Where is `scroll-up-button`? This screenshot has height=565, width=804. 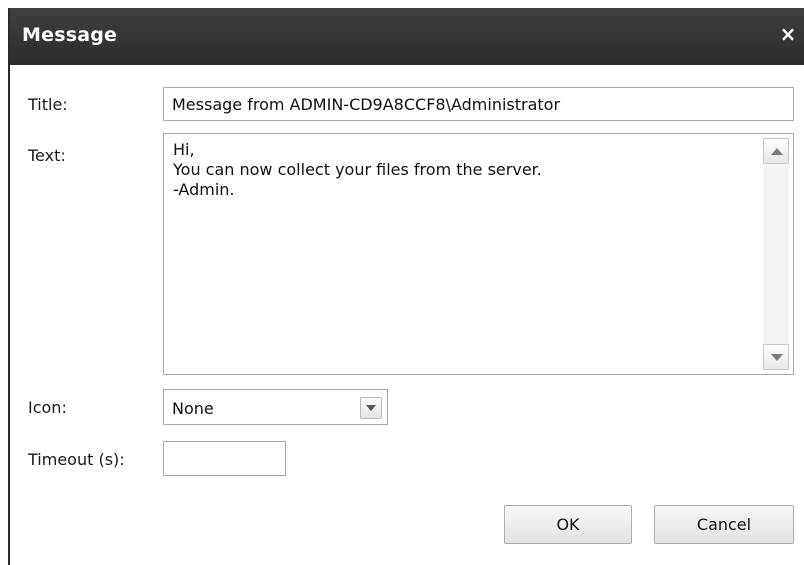 scroll-up-button is located at coordinates (776, 151).